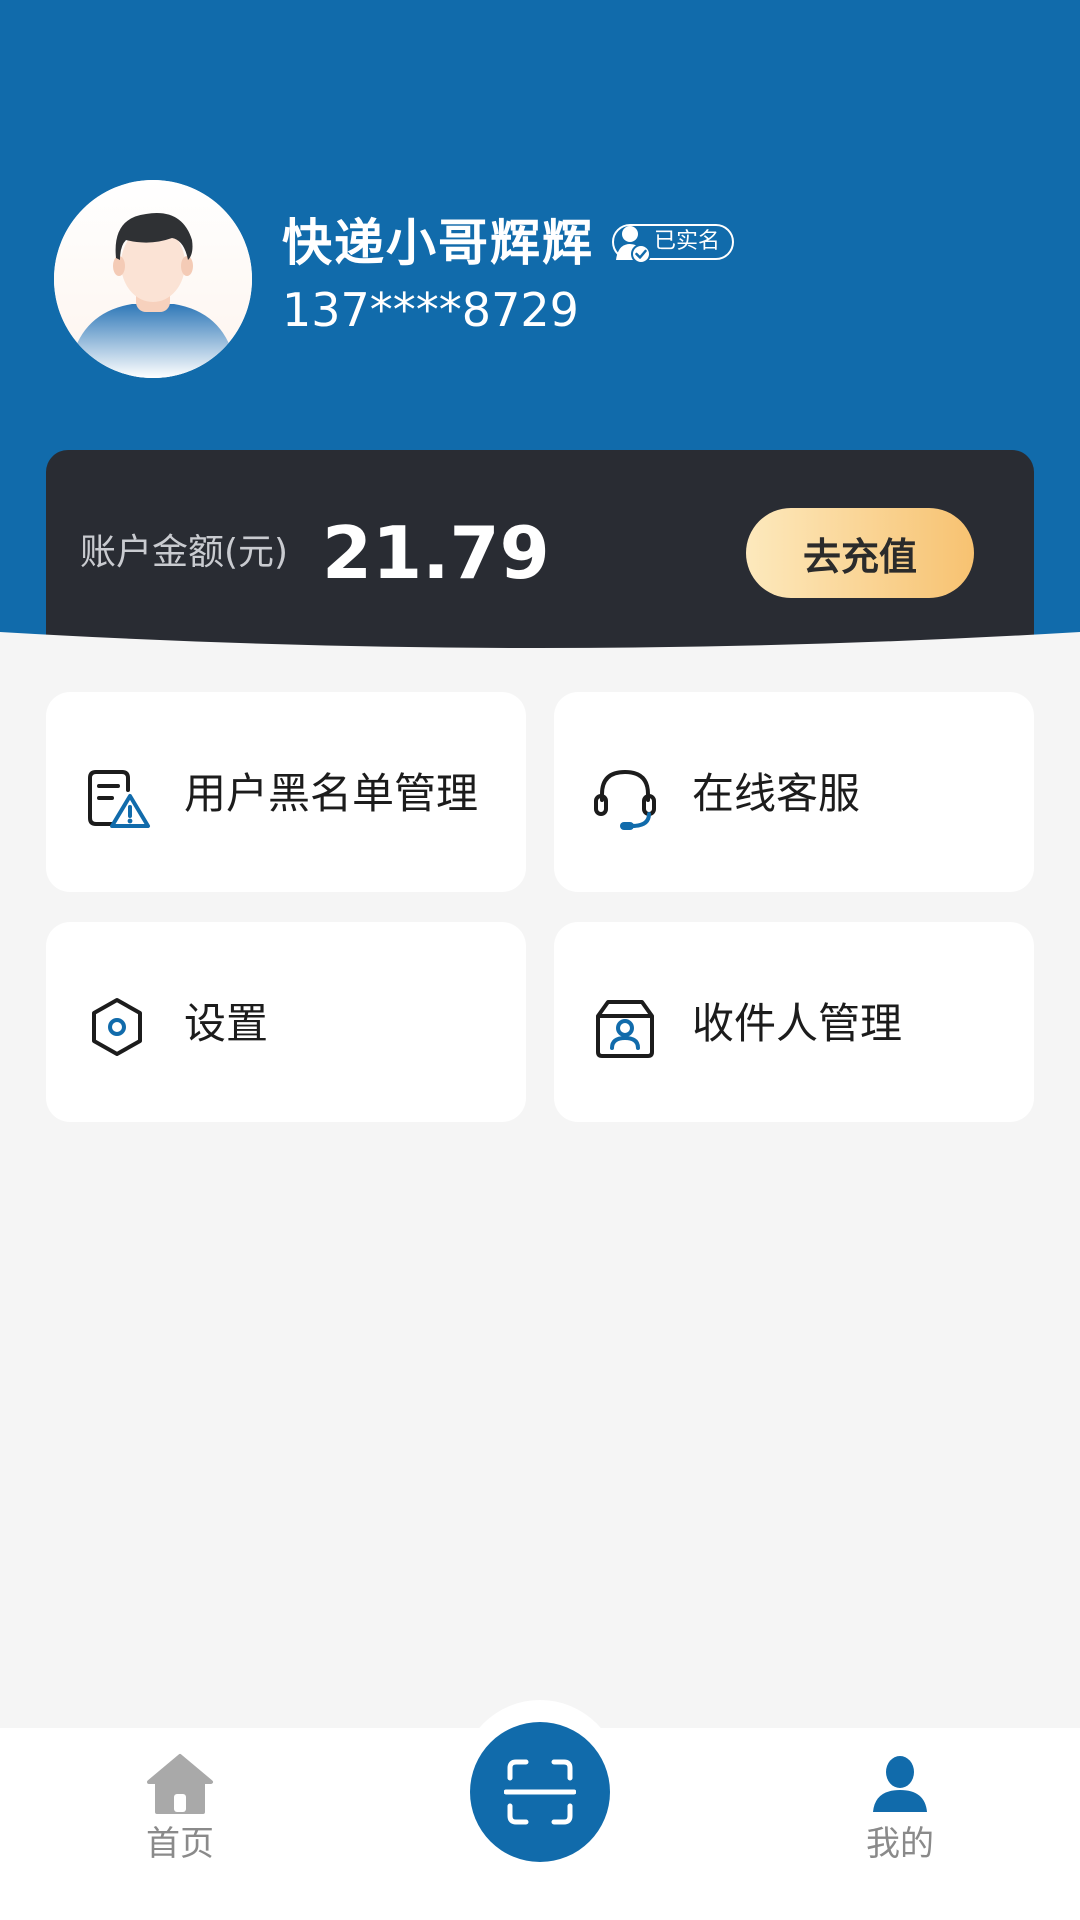  Describe the element at coordinates (860, 553) in the screenshot. I see `recharge-button: 去充值` at that location.